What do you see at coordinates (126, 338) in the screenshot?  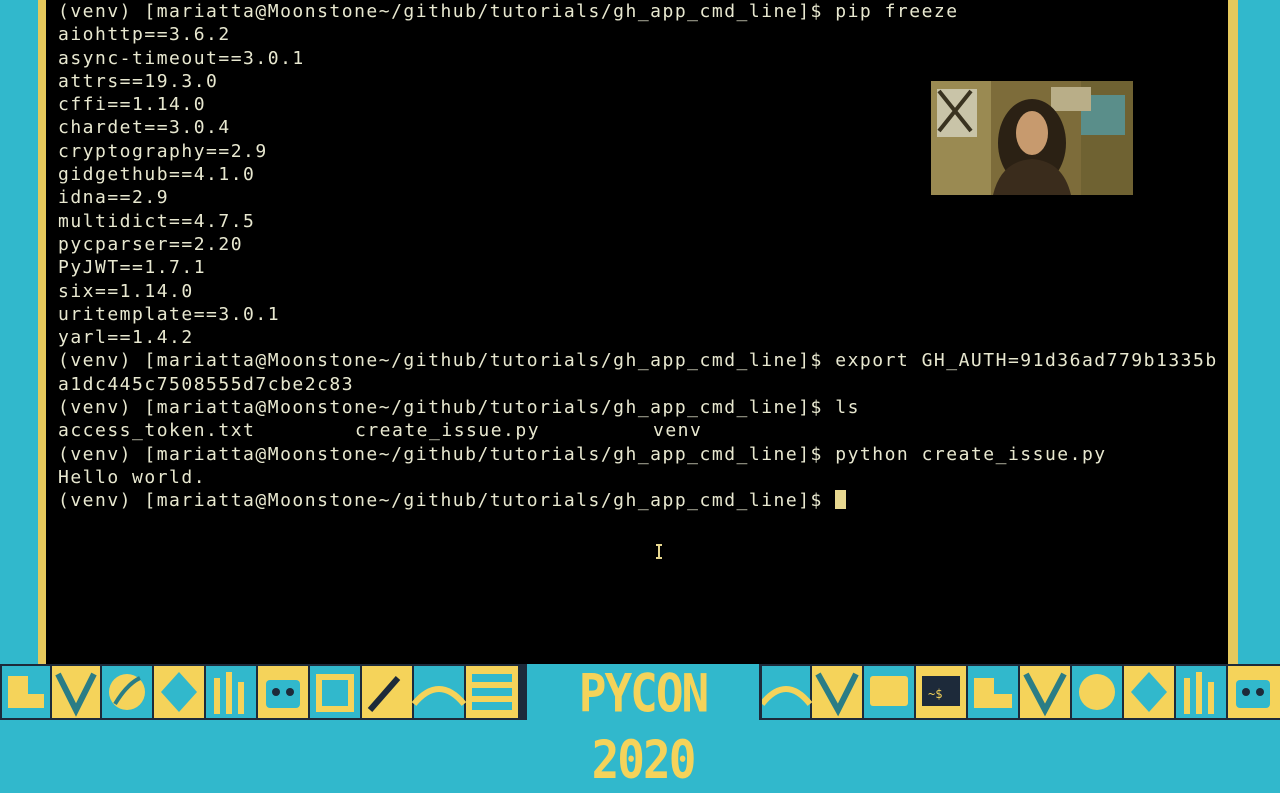 I see `terminal-line: yarl==1.4.2` at bounding box center [126, 338].